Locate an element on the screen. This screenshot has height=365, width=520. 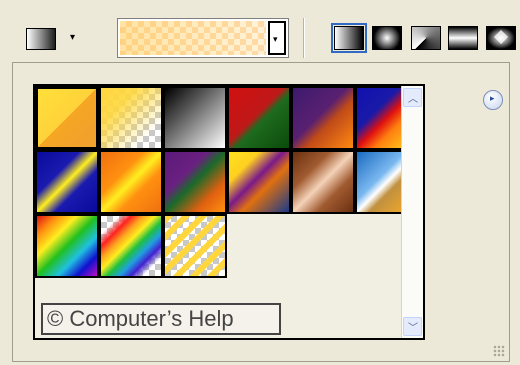
gradient-picker: ▾ is located at coordinates (203, 38).